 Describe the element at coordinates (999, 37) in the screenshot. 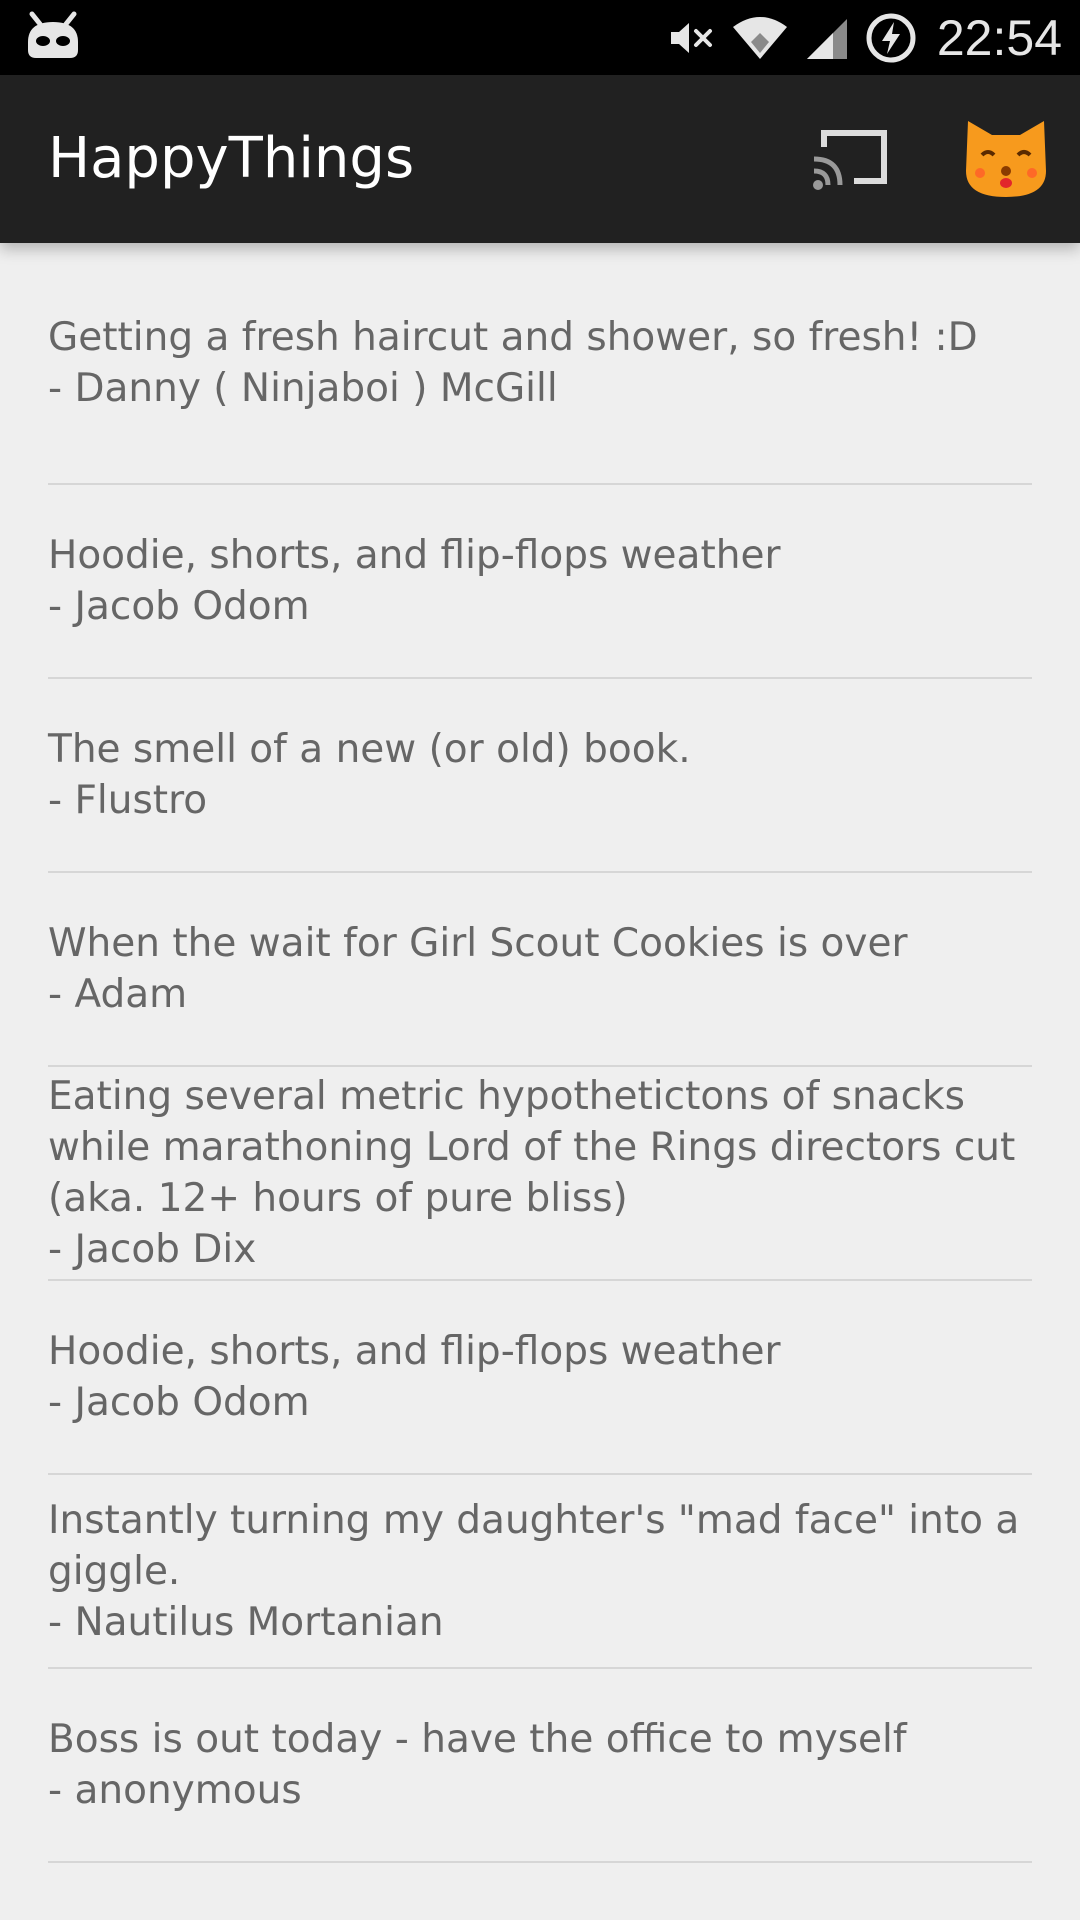

I see `status-clock: 22:54` at that location.